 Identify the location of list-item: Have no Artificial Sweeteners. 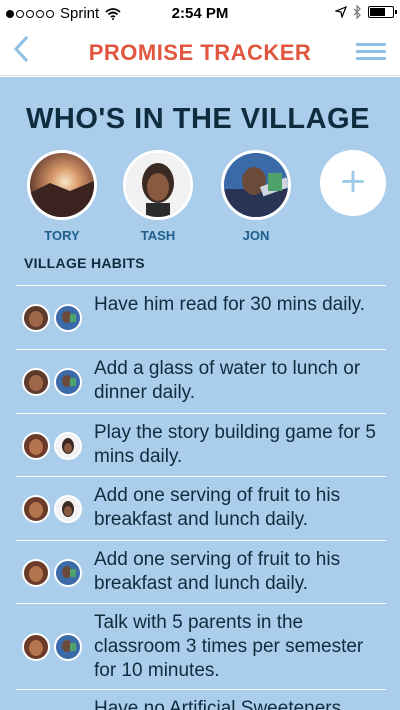
(201, 699).